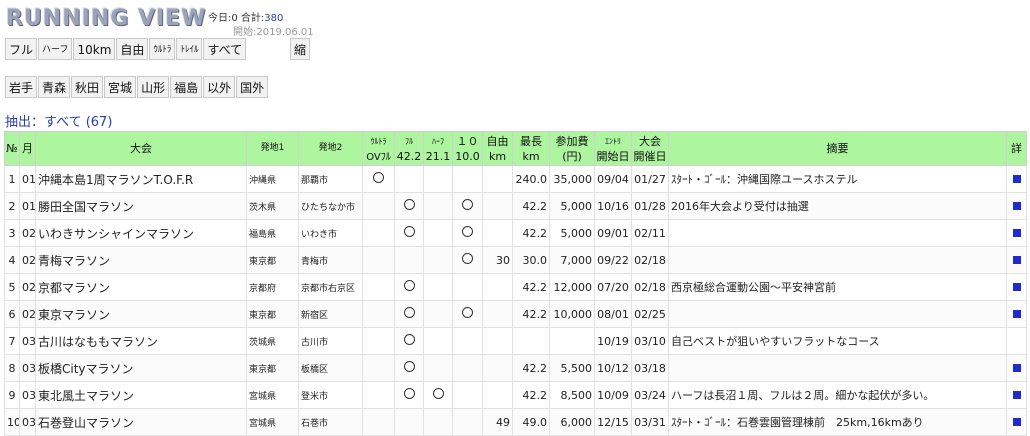  I want to click on region-filter-button: 岩手, so click(21, 87).